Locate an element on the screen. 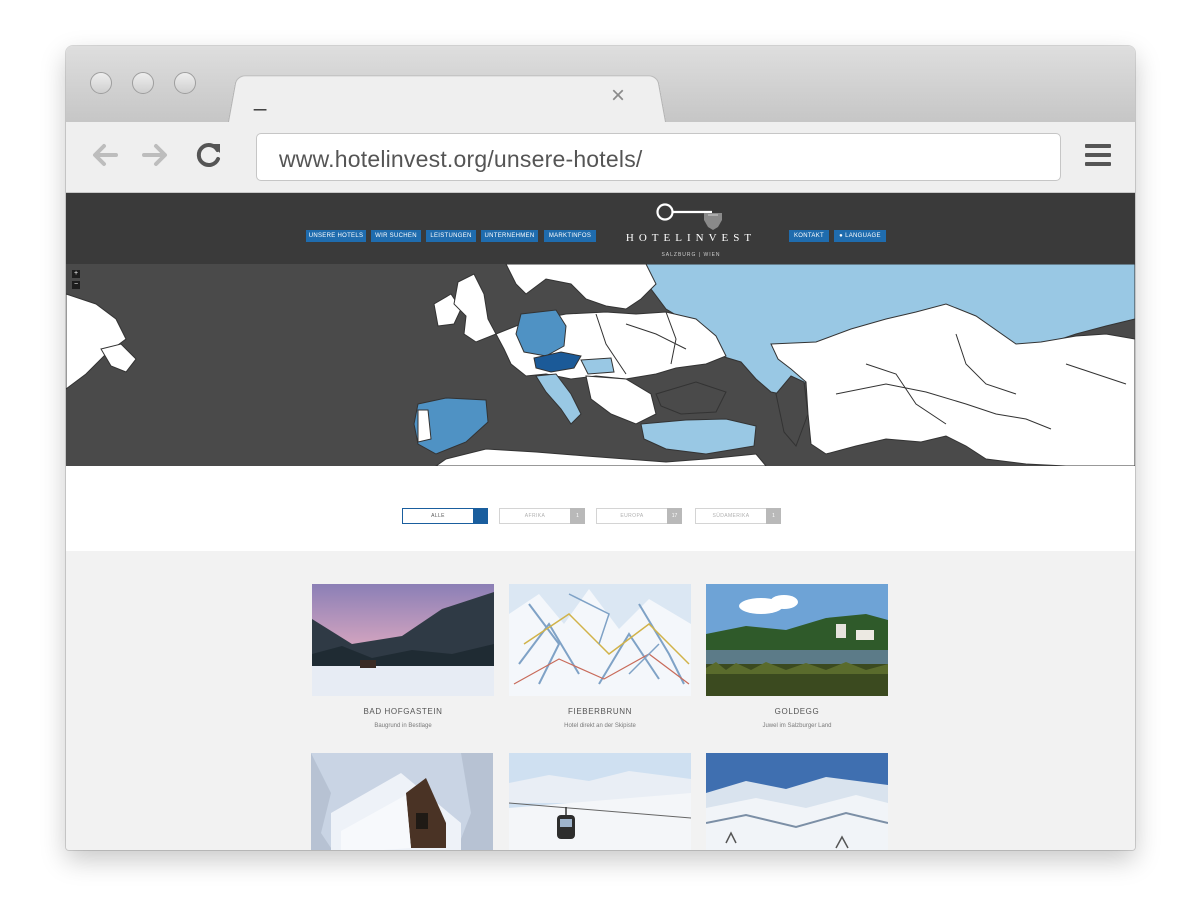  hotel-photo-ski-map is located at coordinates (600, 640).